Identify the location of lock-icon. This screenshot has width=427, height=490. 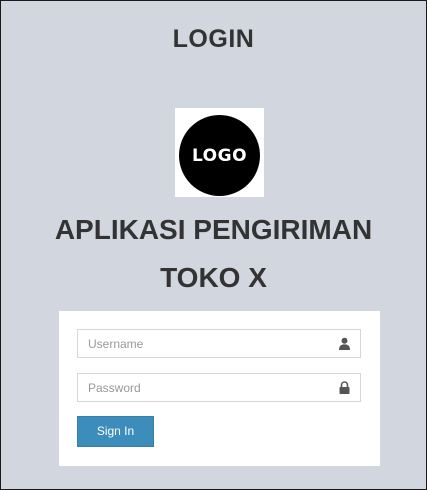
(344, 387).